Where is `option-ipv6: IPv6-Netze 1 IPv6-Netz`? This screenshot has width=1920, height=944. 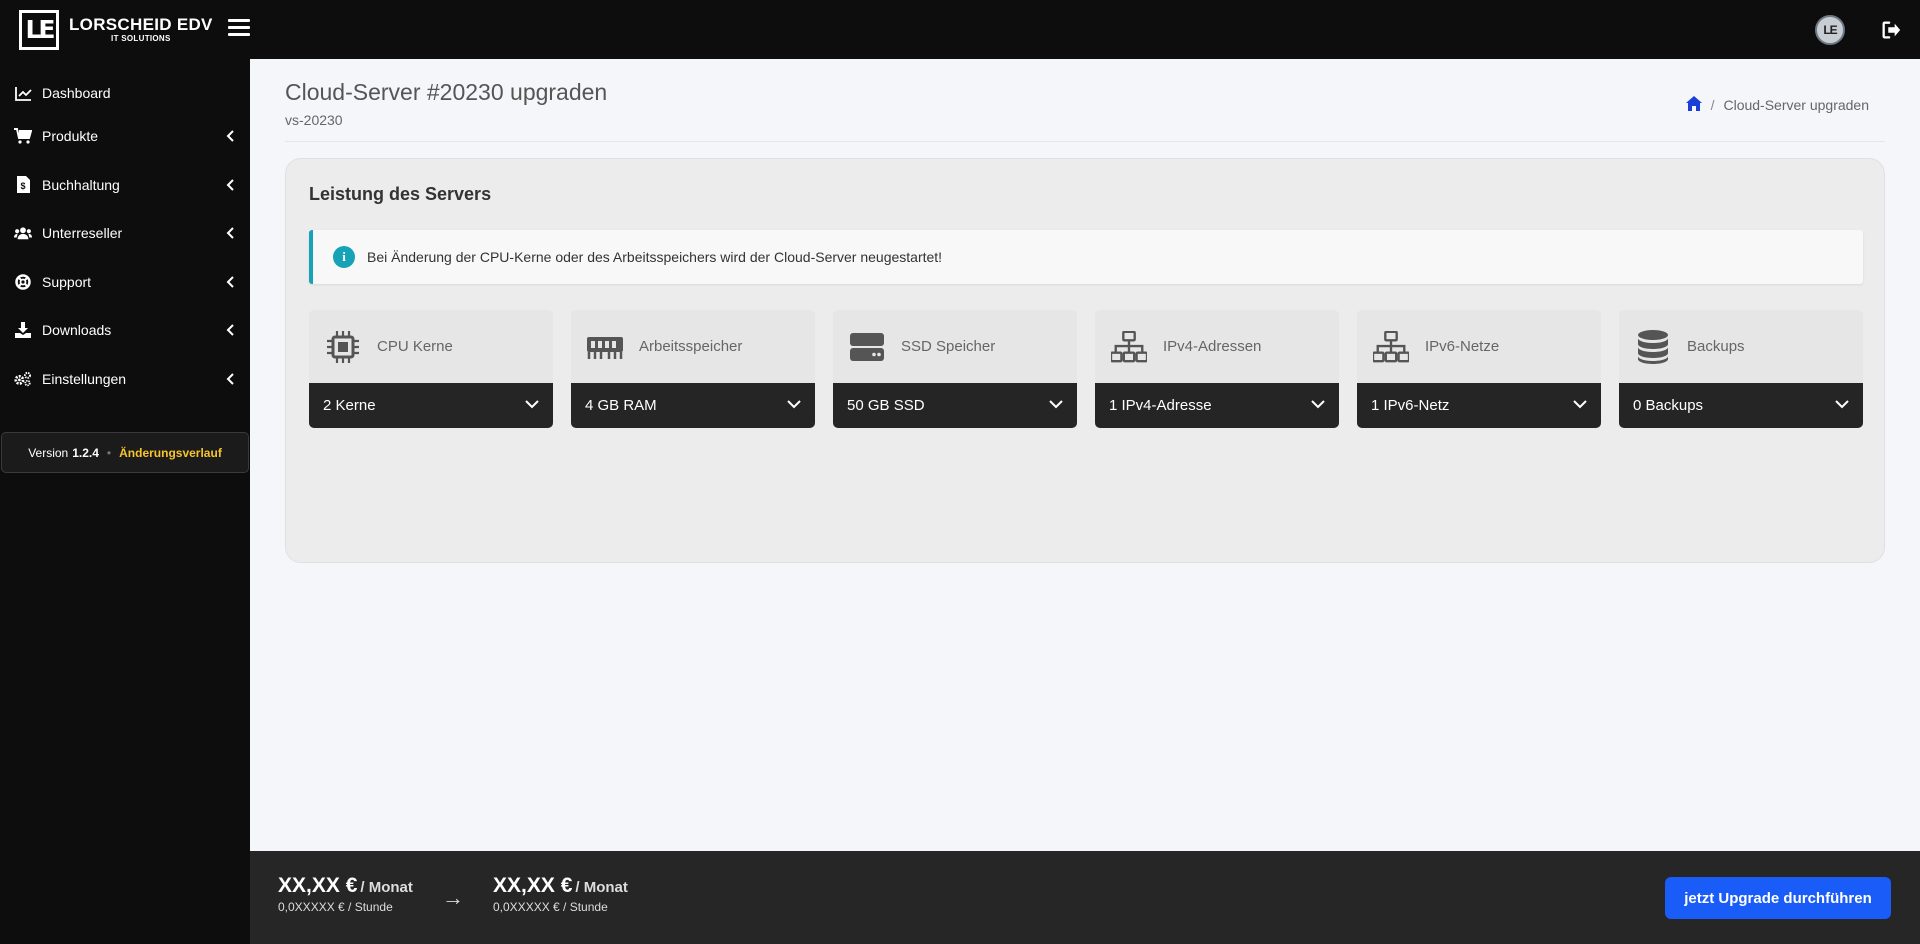
option-ipv6: IPv6-Netze 1 IPv6-Netz is located at coordinates (1479, 369).